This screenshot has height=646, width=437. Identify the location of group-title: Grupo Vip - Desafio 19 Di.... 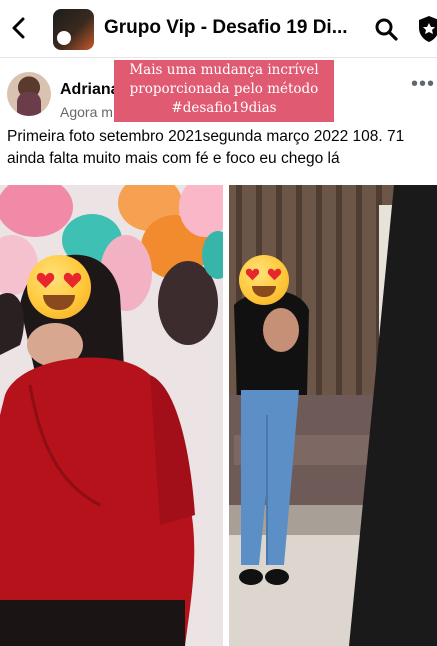
(234, 28).